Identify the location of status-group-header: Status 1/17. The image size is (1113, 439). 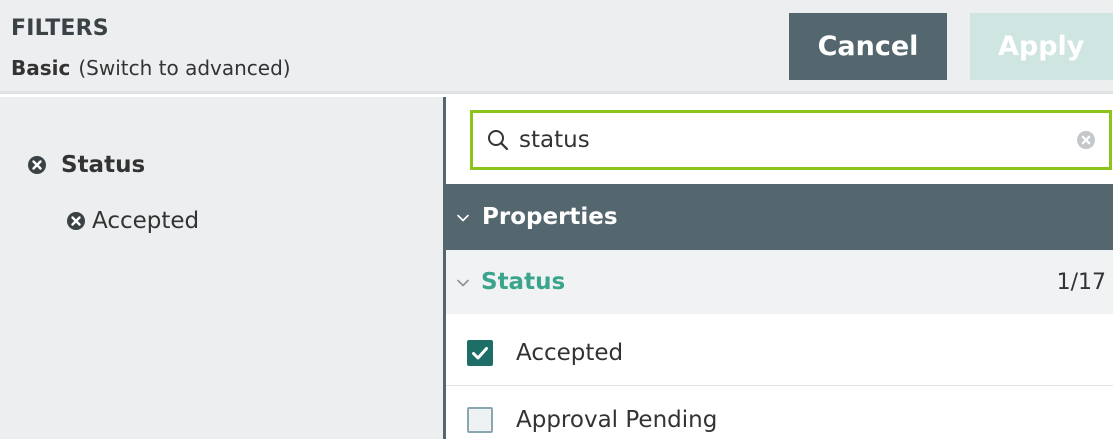
(779, 282).